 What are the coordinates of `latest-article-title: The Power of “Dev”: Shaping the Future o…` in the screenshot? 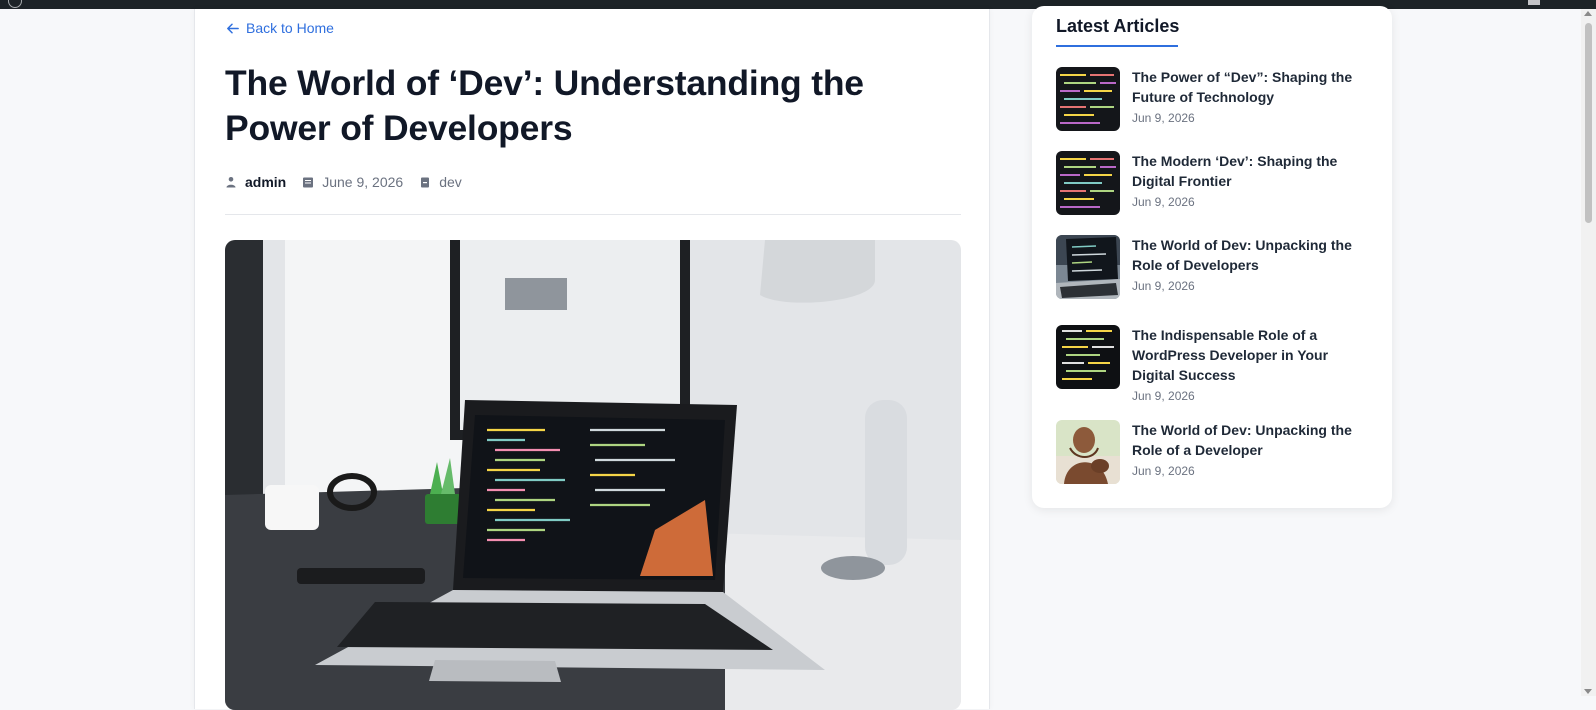 It's located at (1247, 87).